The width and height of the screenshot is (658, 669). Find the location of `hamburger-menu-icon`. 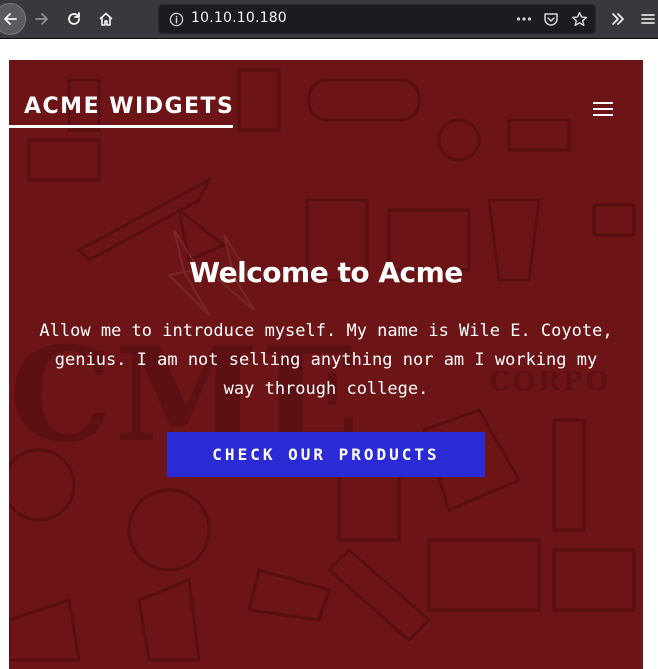

hamburger-menu-icon is located at coordinates (648, 19).